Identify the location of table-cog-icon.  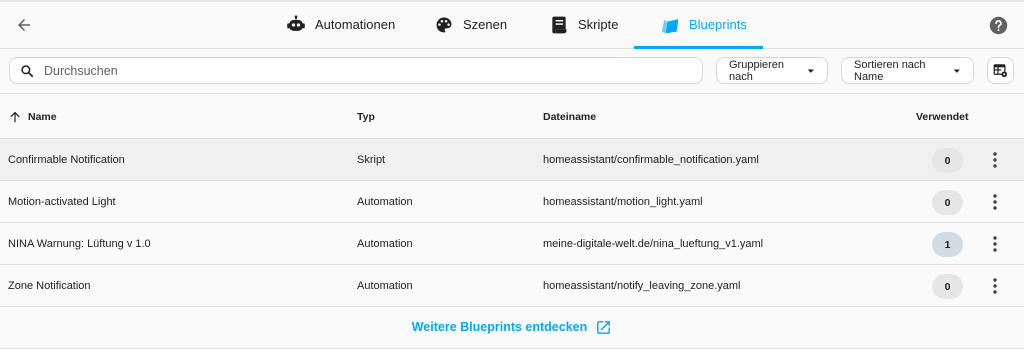
(1000, 71).